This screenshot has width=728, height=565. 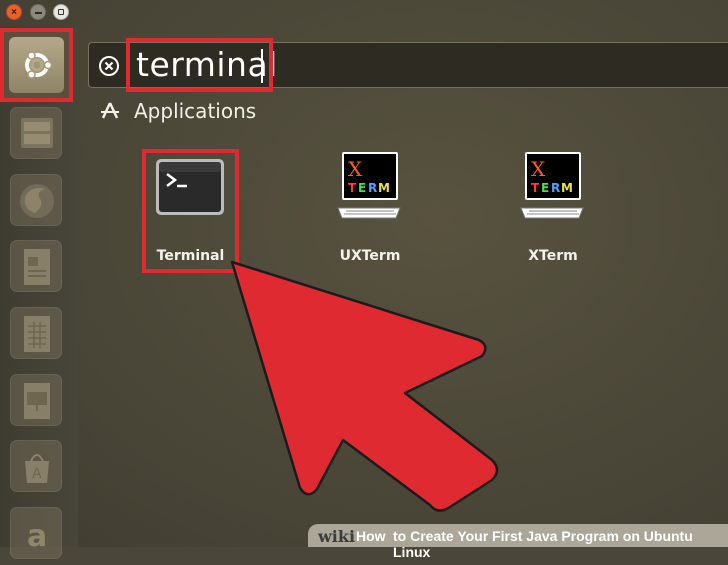 What do you see at coordinates (337, 536) in the screenshot?
I see `watermark-wiki-logo: wiki` at bounding box center [337, 536].